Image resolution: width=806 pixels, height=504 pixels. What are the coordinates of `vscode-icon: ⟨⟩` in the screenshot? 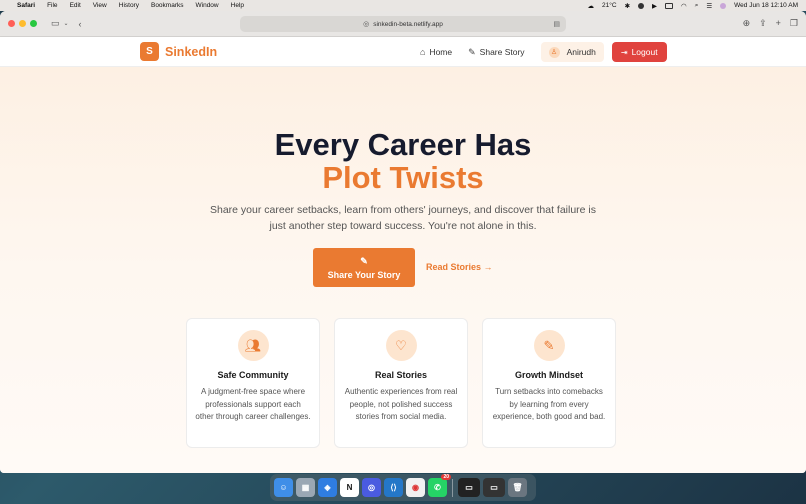 It's located at (393, 487).